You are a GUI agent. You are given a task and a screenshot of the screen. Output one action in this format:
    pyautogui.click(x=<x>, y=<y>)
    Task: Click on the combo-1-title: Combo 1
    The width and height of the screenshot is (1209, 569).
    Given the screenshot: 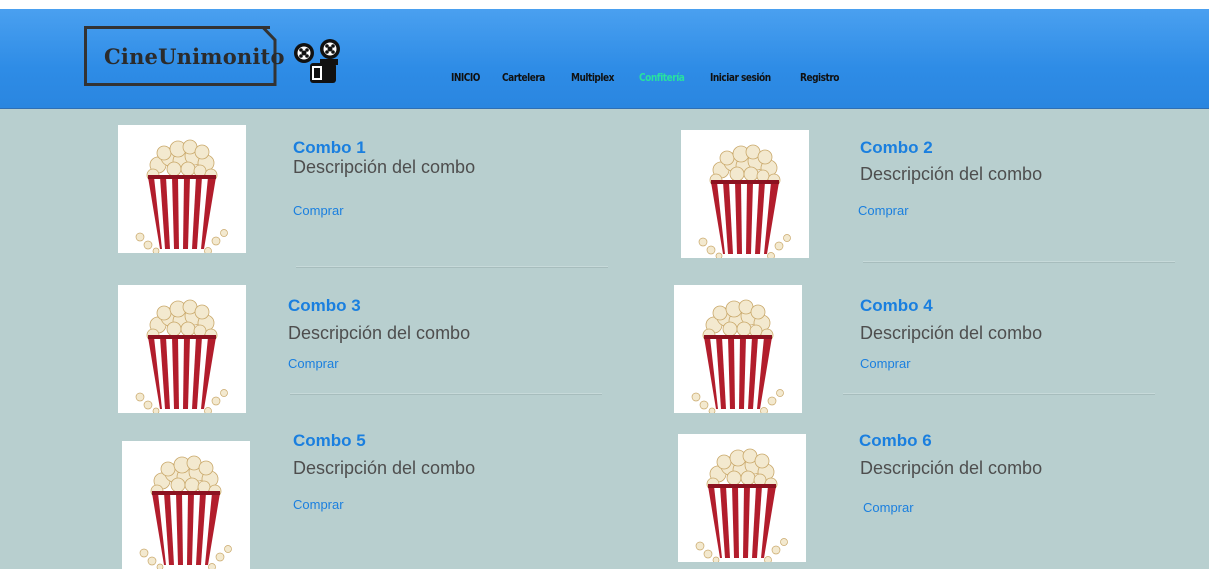 What is the action you would take?
    pyautogui.click(x=329, y=147)
    